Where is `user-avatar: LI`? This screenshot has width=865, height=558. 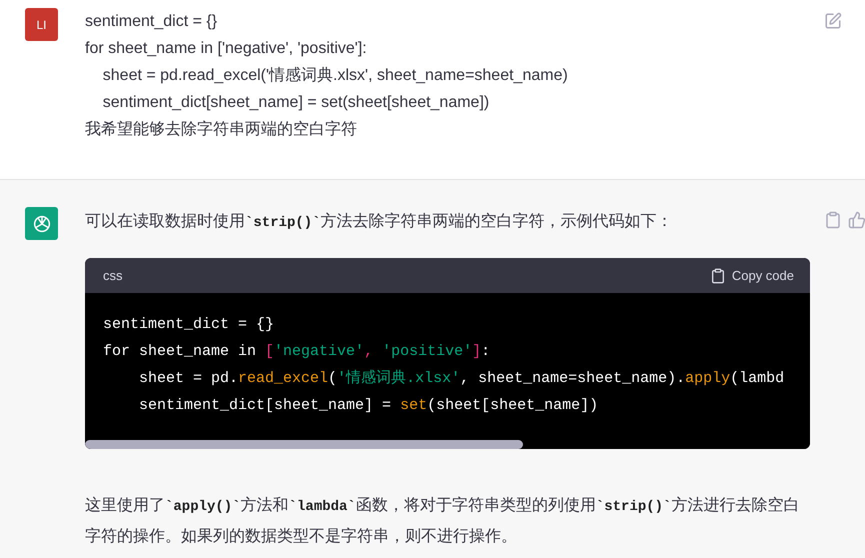 user-avatar: LI is located at coordinates (41, 24).